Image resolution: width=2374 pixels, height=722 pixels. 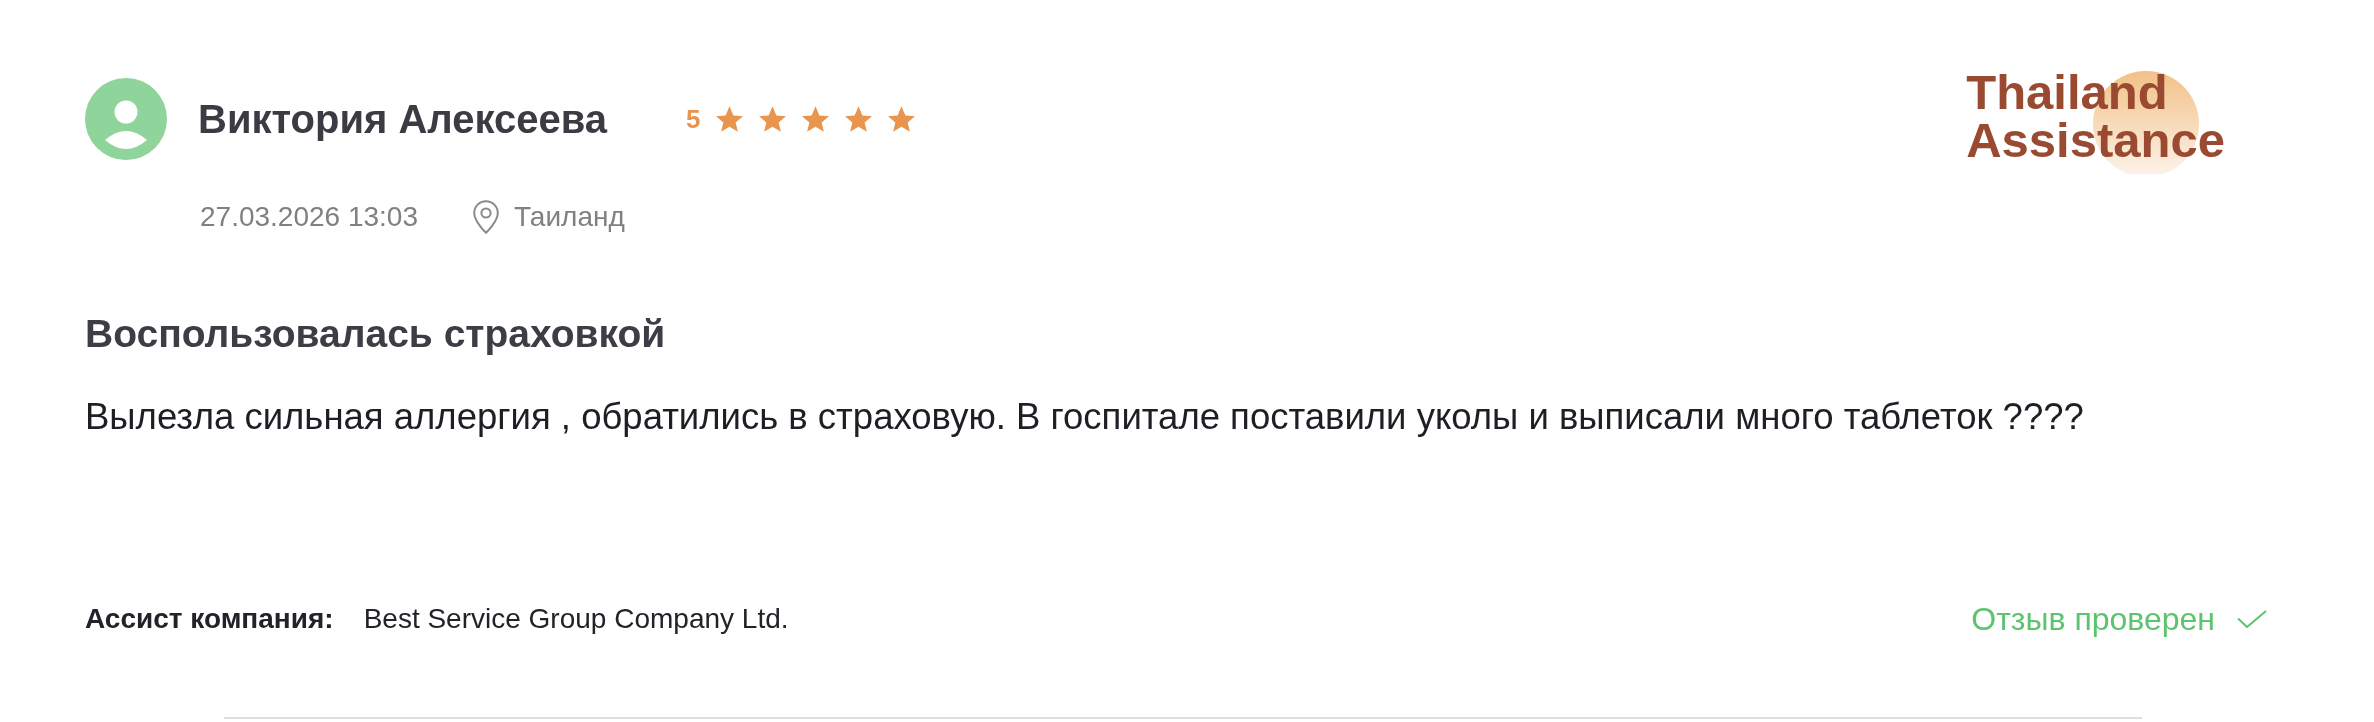 What do you see at coordinates (309, 217) in the screenshot?
I see `review-date: 27.03.2026 13:03` at bounding box center [309, 217].